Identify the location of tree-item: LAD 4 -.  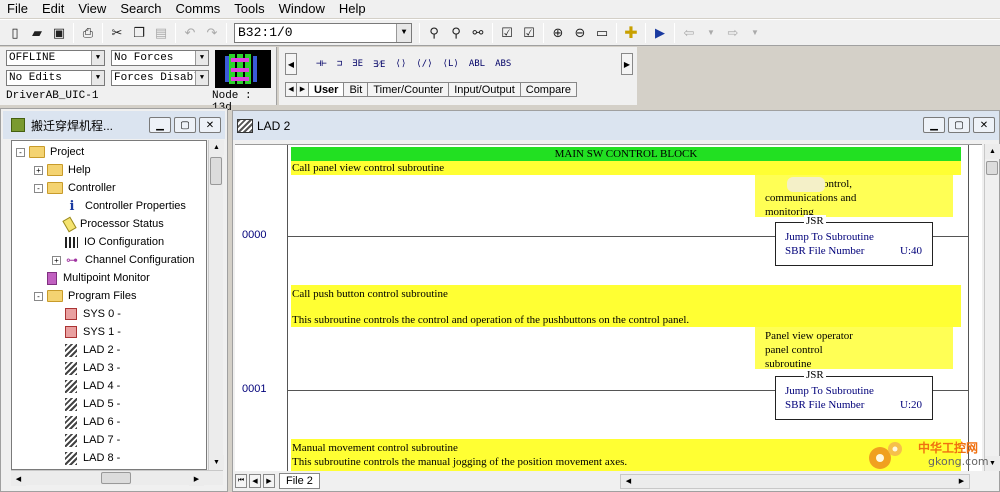
(86, 386).